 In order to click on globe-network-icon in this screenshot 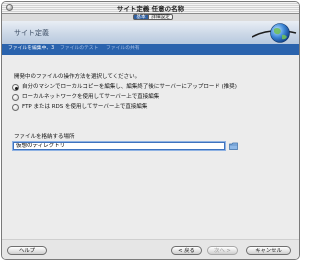, I will do `click(274, 33)`.